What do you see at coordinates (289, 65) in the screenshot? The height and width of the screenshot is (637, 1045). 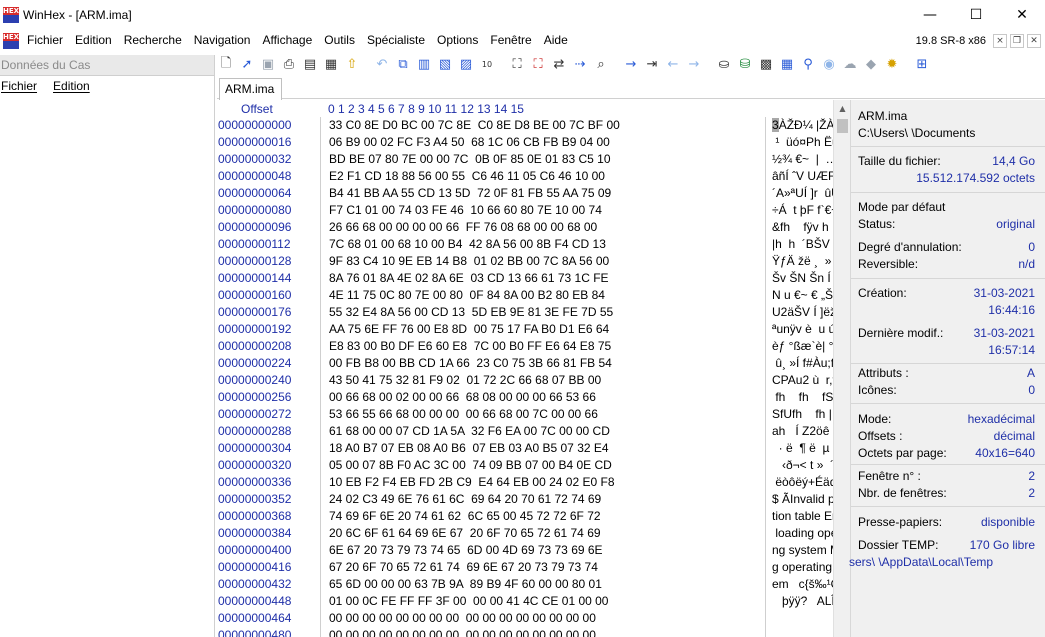 I see `print-icon: ⎙` at bounding box center [289, 65].